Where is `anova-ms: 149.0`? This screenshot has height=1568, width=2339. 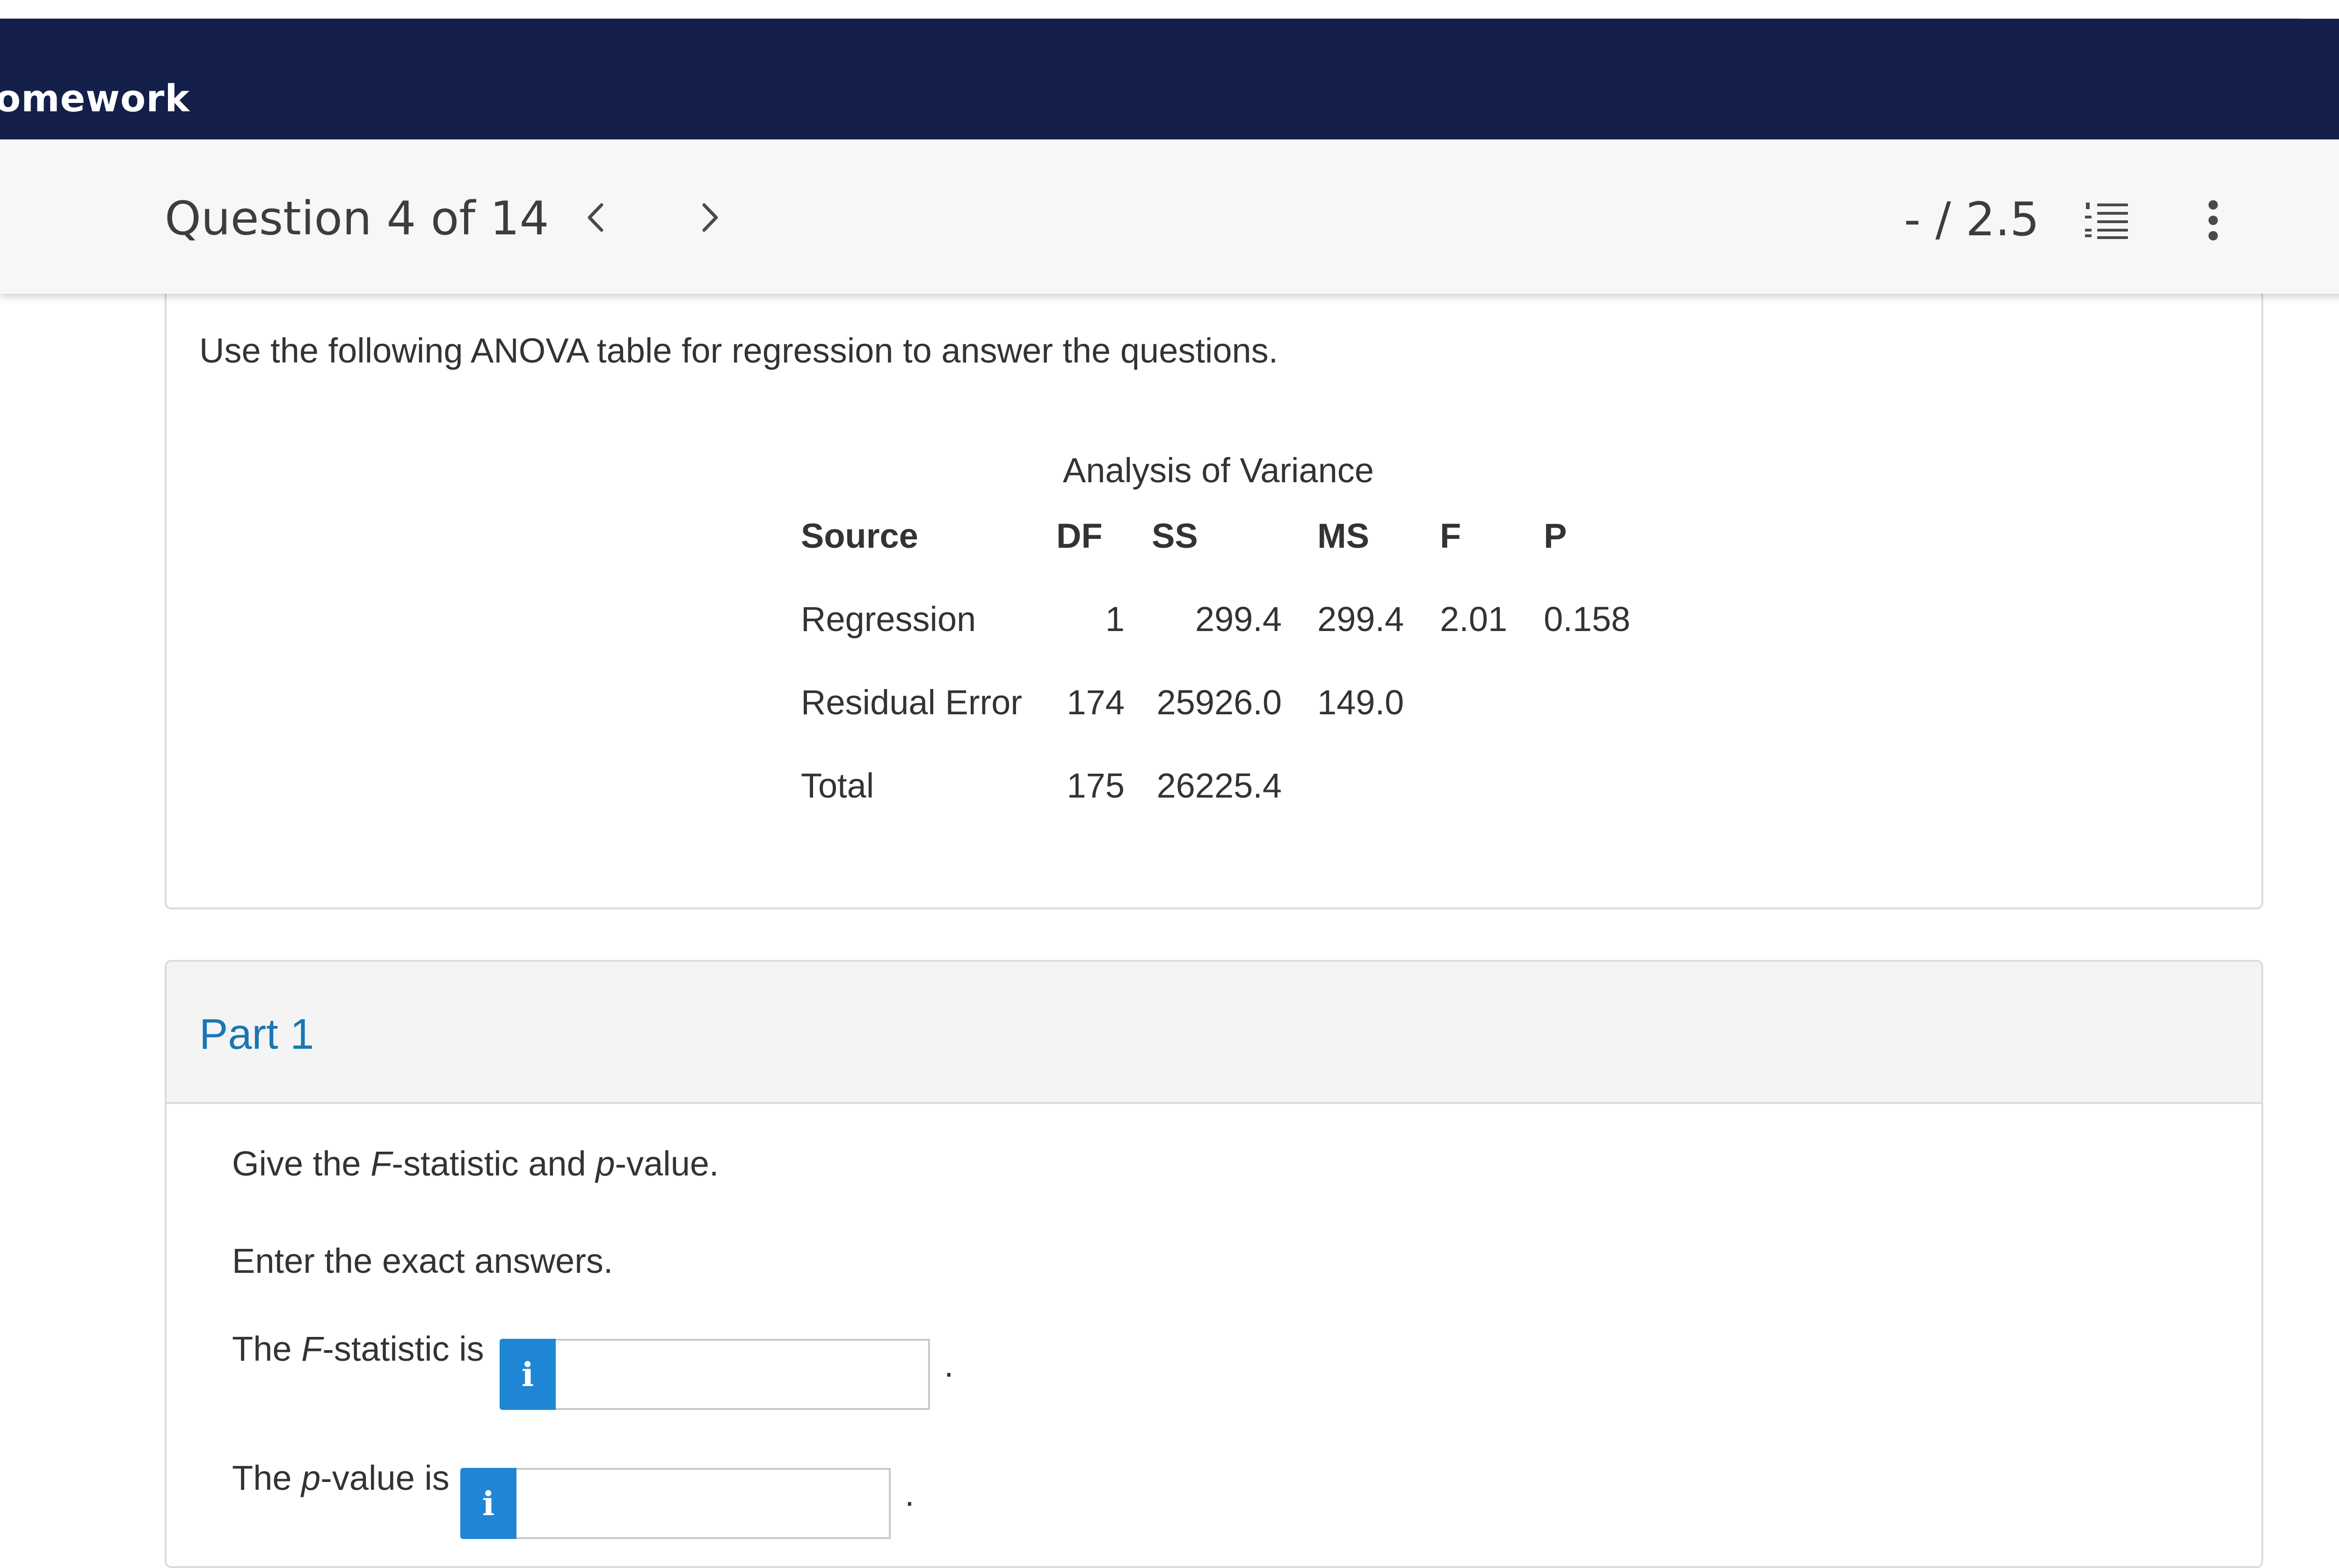 anova-ms: 149.0 is located at coordinates (1360, 703).